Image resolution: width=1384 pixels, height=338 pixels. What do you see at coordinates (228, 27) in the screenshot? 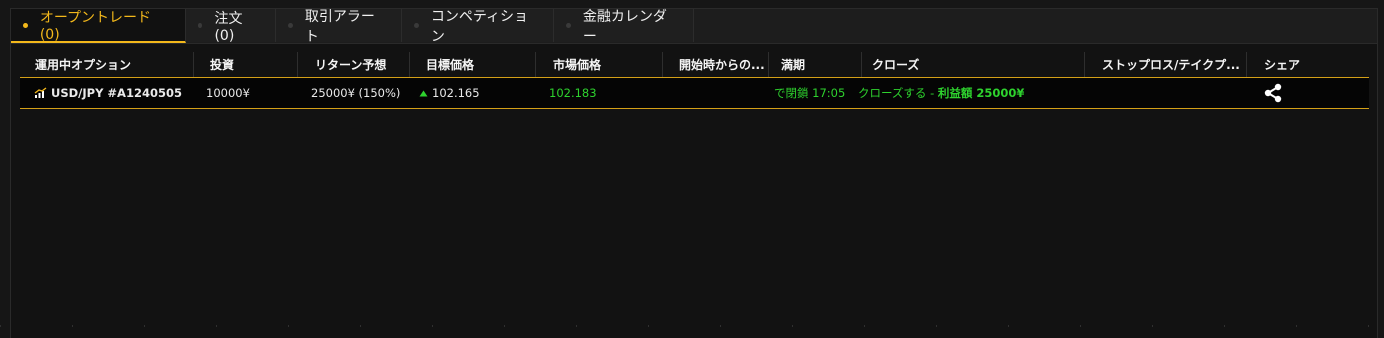
I see `tab-label: 注文 (0)` at bounding box center [228, 27].